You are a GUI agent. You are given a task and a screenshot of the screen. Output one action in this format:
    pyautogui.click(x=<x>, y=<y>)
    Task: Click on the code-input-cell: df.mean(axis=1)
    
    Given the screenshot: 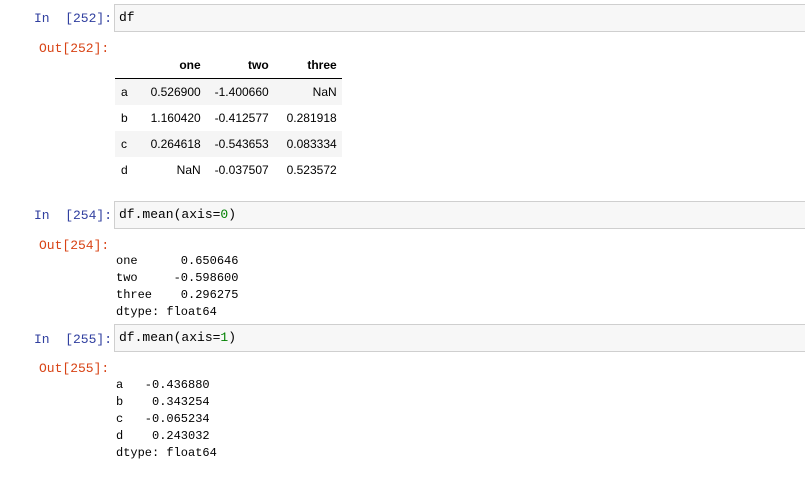 What is the action you would take?
    pyautogui.click(x=459, y=338)
    